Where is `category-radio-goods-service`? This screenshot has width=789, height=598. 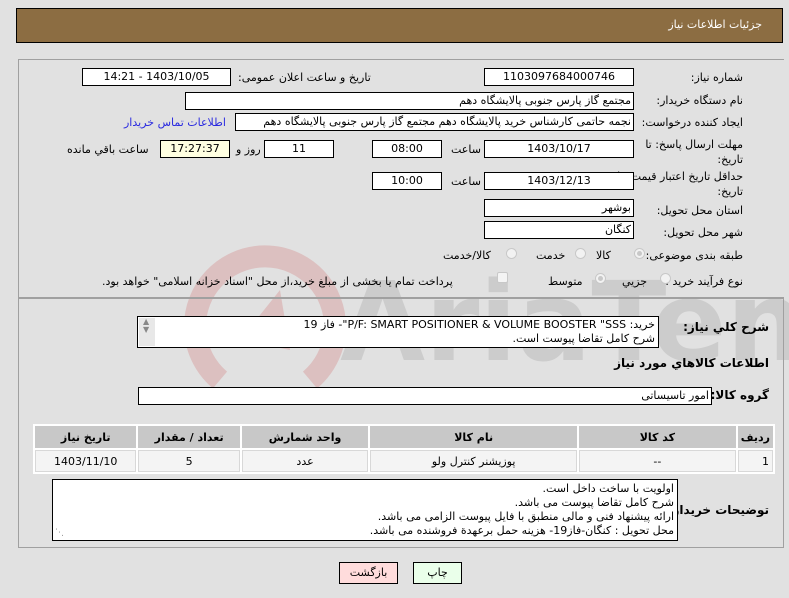 category-radio-goods-service is located at coordinates (511, 253).